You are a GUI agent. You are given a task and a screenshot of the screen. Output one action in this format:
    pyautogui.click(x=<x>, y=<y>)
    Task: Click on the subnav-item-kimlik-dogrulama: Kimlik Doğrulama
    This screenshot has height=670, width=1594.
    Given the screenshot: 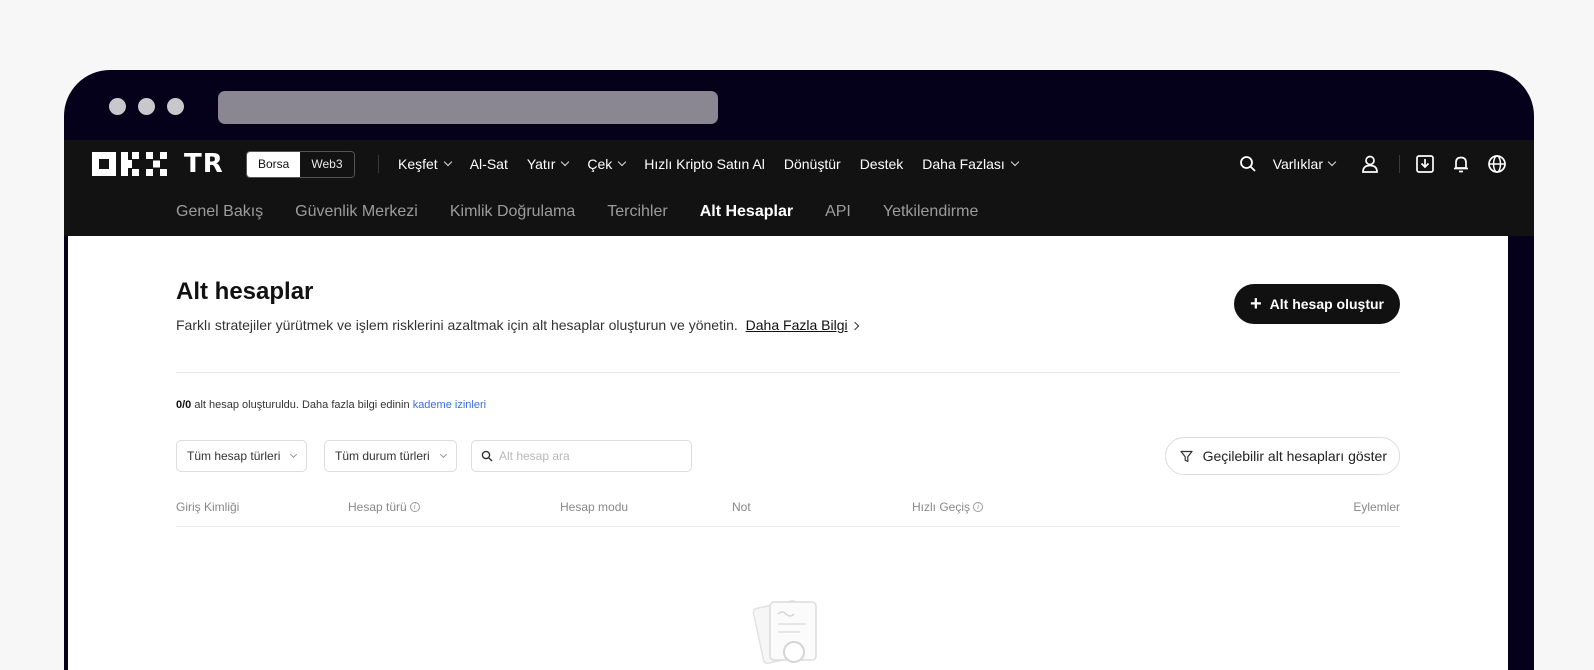 What is the action you would take?
    pyautogui.click(x=512, y=212)
    